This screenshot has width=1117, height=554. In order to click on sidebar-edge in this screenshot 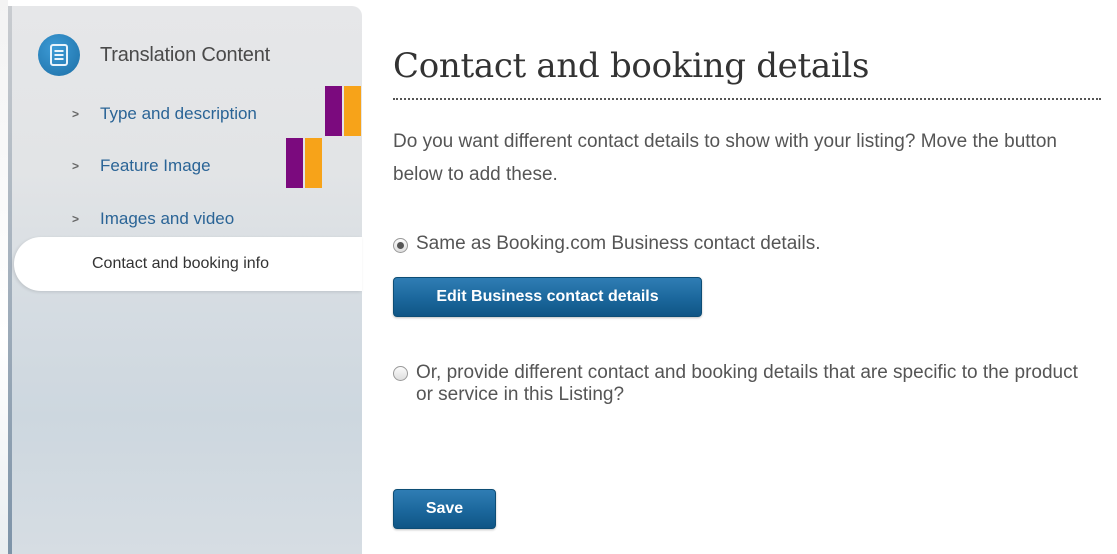, I will do `click(10, 280)`.